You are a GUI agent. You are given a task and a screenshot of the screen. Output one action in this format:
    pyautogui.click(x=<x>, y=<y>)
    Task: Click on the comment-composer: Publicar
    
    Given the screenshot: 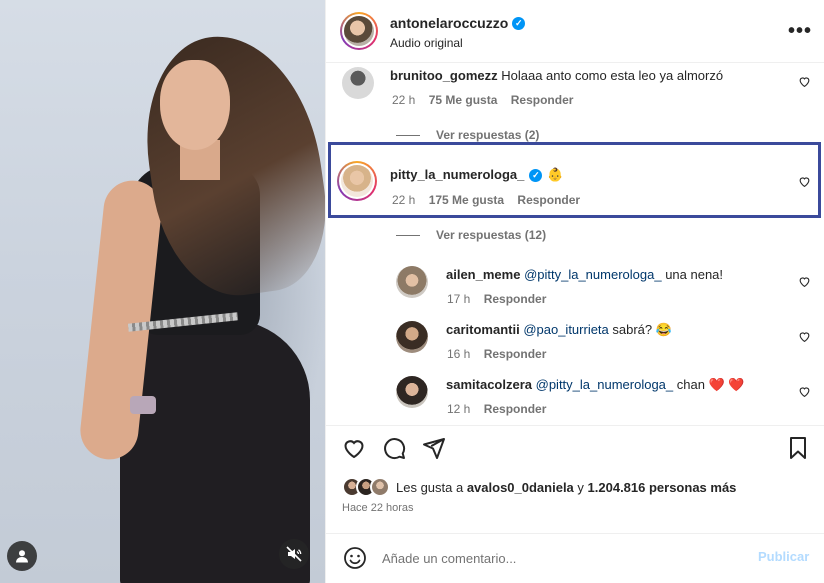 What is the action you would take?
    pyautogui.click(x=575, y=558)
    